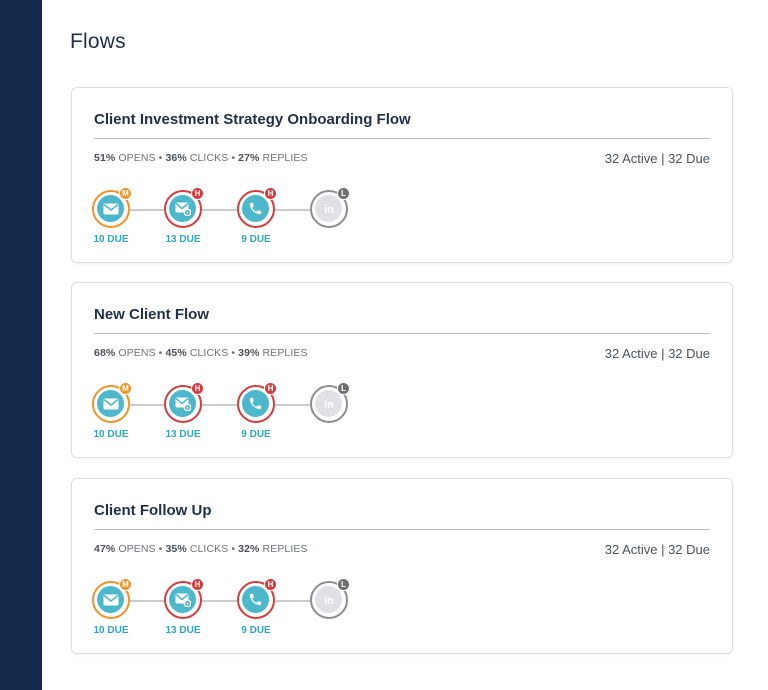 This screenshot has height=690, width=768. Describe the element at coordinates (21, 345) in the screenshot. I see `sidebar` at that location.